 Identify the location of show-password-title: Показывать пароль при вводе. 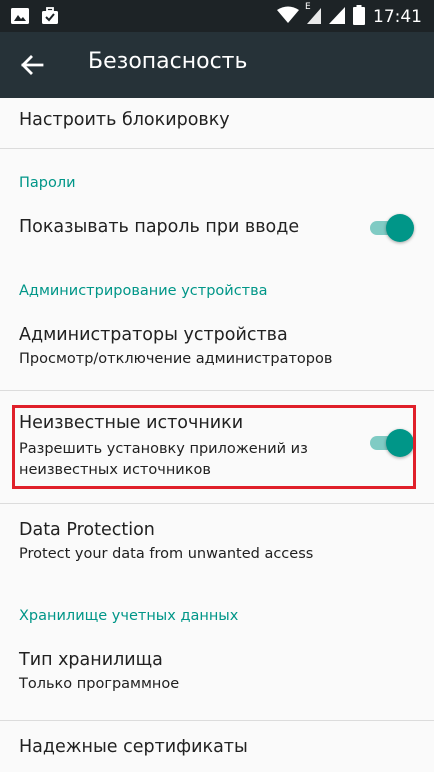
(159, 227).